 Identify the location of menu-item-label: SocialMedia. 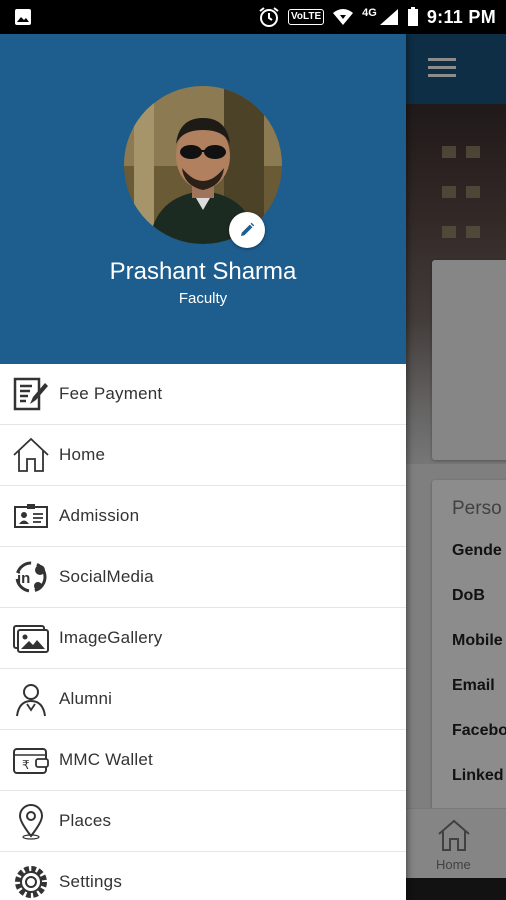
(106, 576).